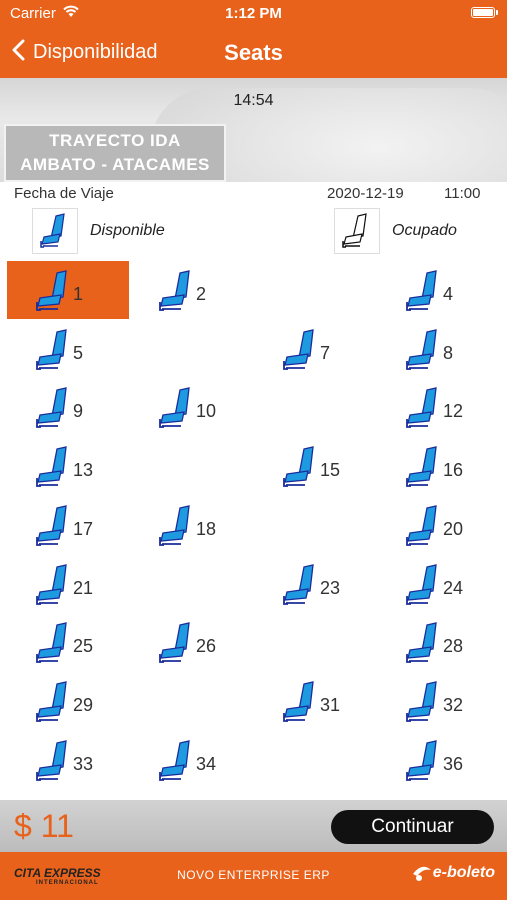  I want to click on seat-number: 18, so click(206, 529).